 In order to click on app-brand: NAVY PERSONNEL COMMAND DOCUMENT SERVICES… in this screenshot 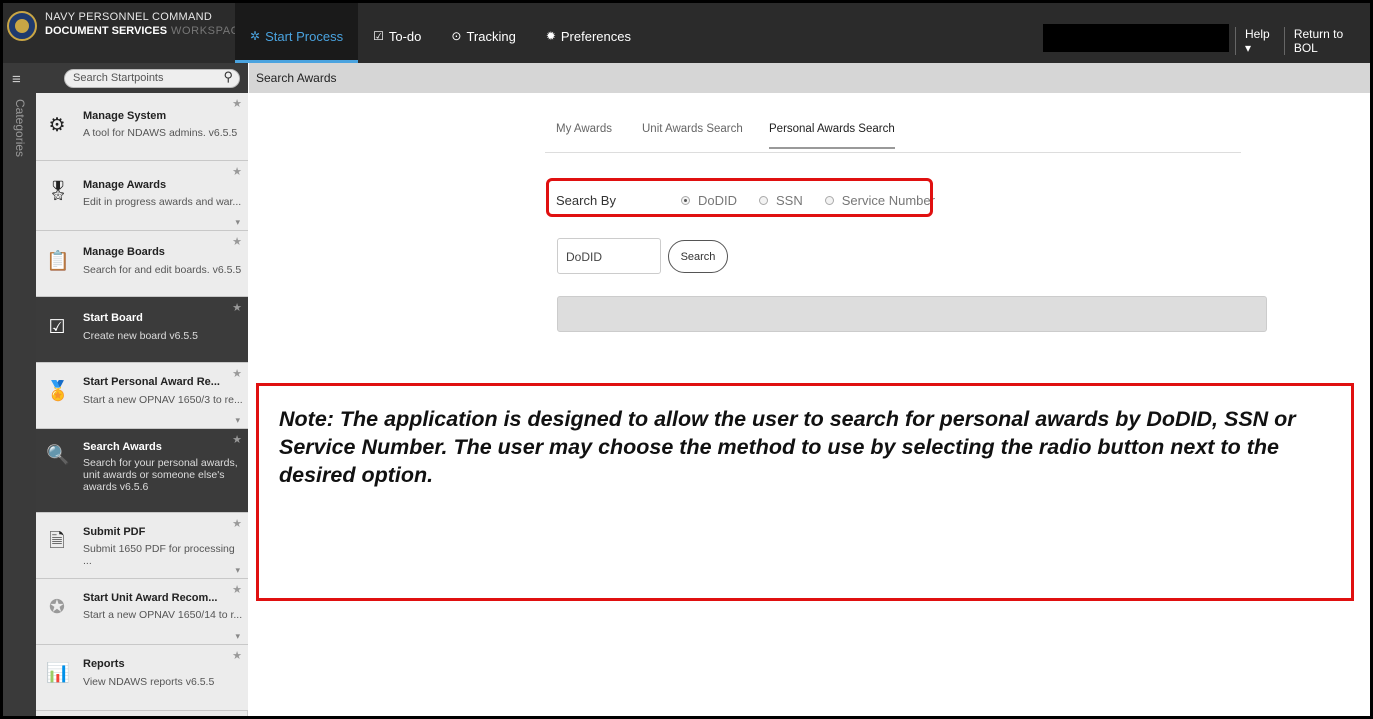, I will do `click(146, 24)`.